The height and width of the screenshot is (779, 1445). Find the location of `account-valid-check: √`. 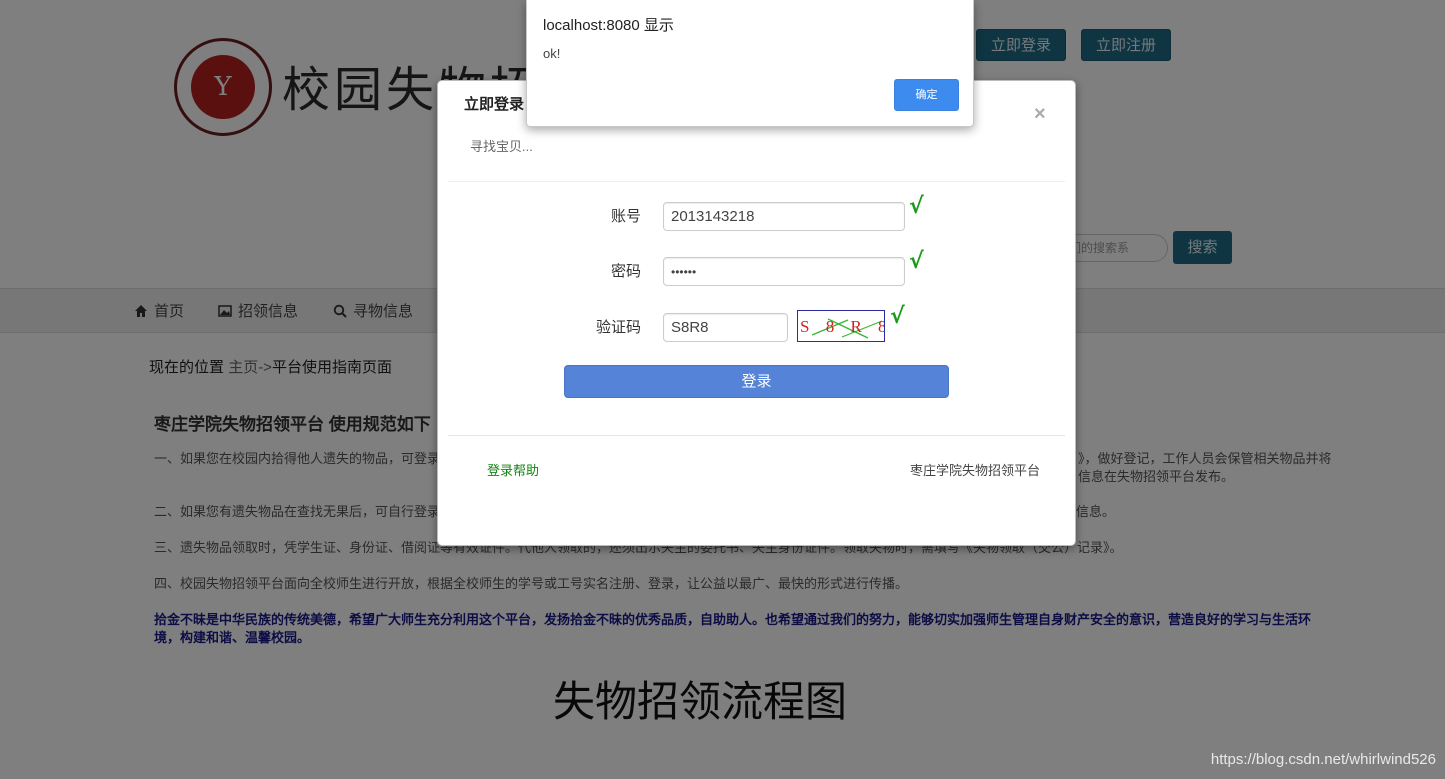

account-valid-check: √ is located at coordinates (916, 206).